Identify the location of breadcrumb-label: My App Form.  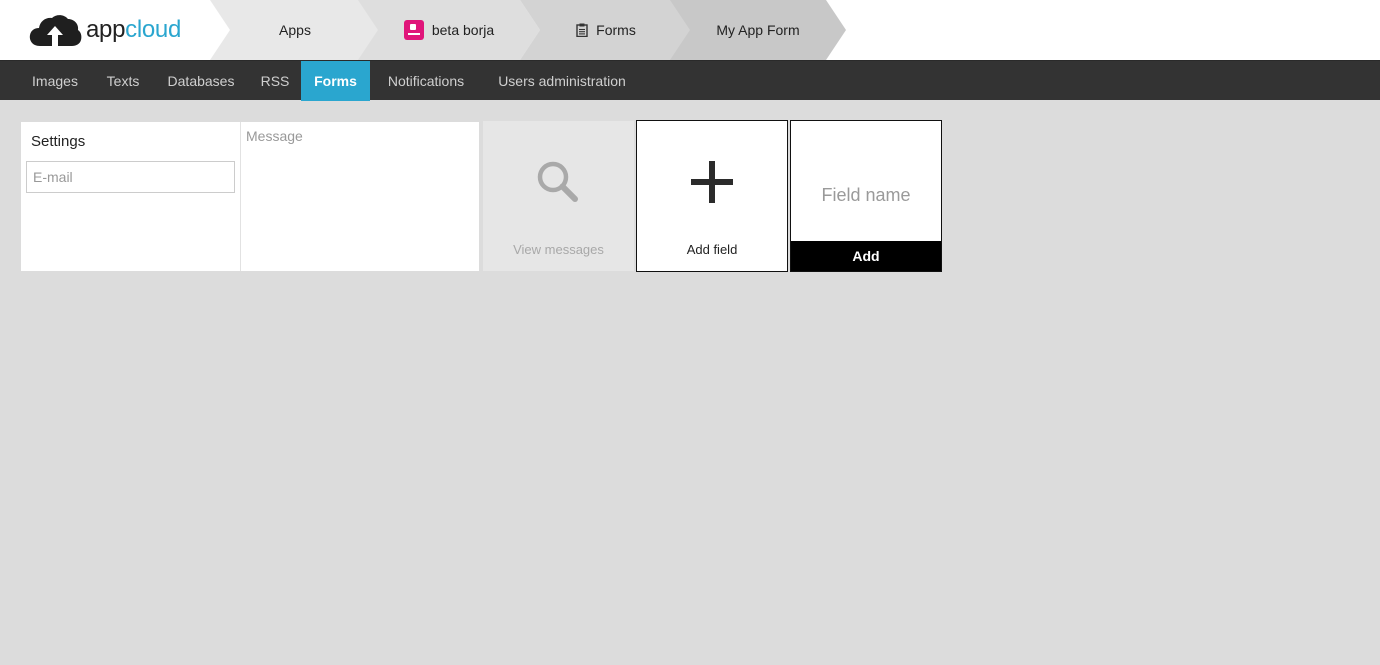
(758, 30).